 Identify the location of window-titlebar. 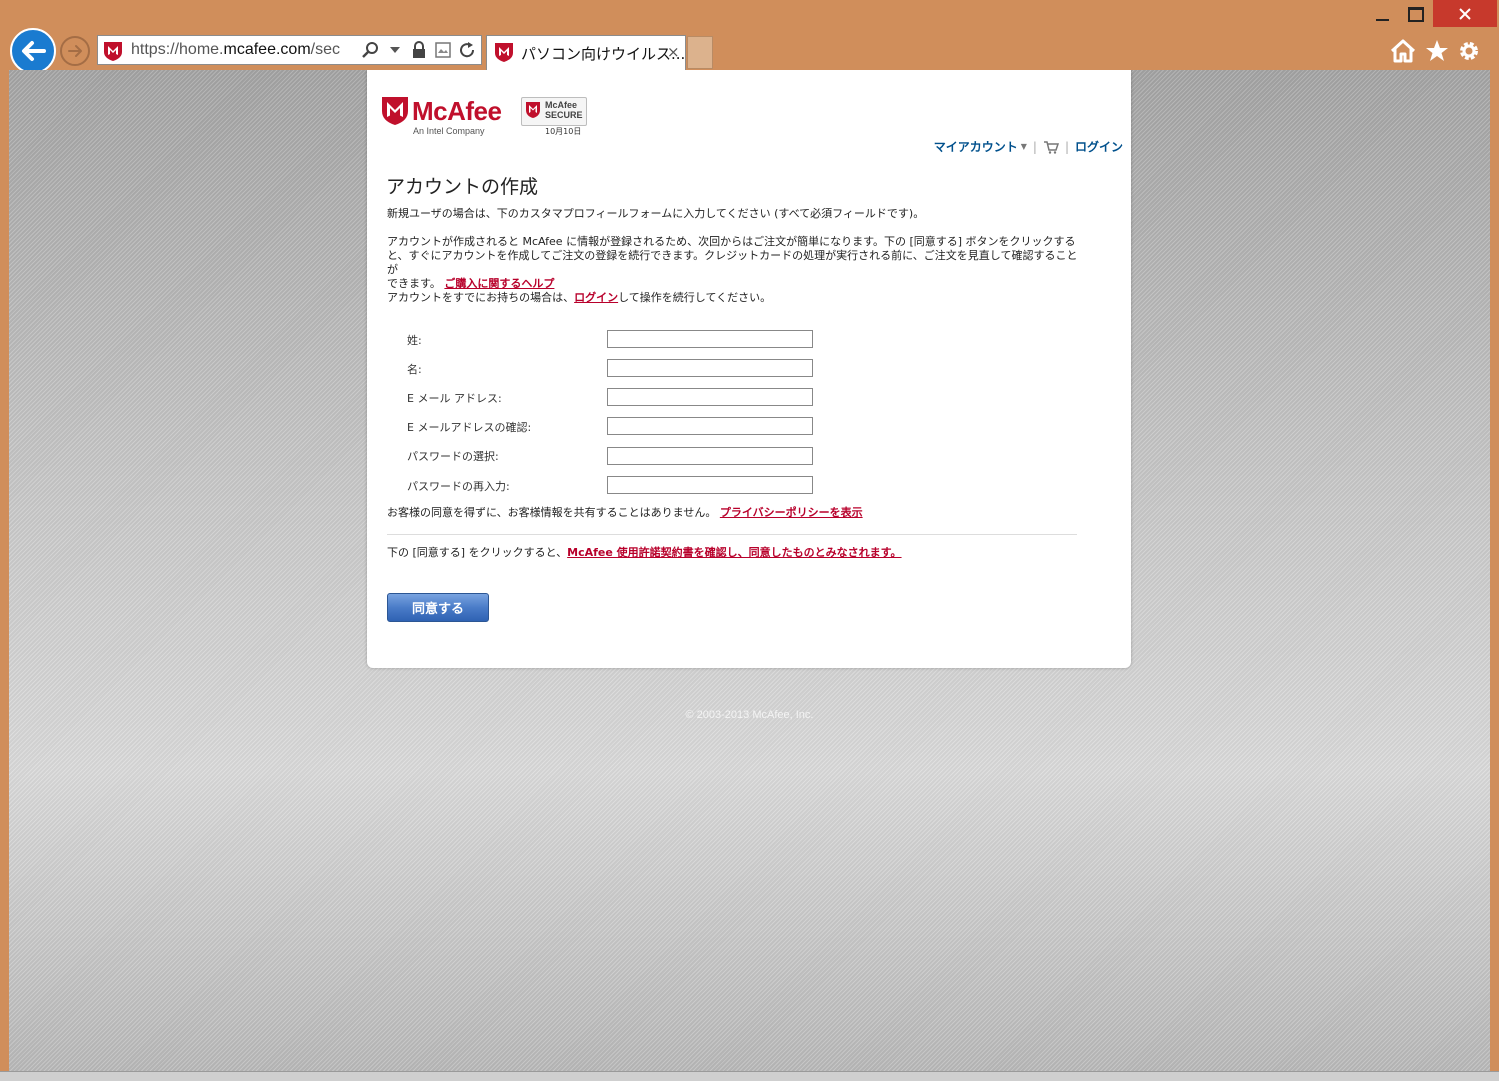
(749, 15).